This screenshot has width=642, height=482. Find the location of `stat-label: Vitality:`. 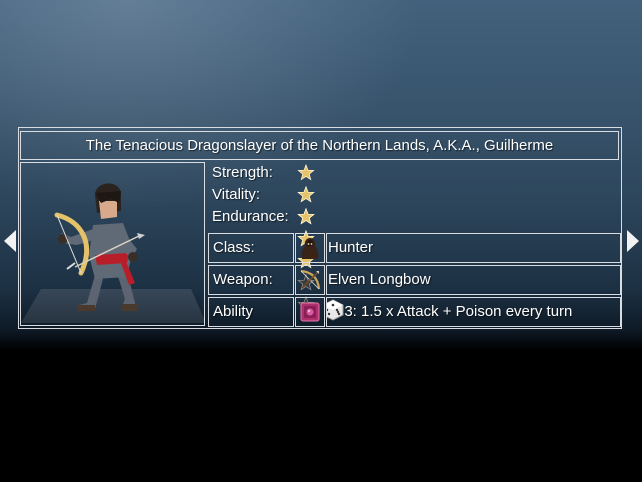

stat-label: Vitality: is located at coordinates (236, 194).